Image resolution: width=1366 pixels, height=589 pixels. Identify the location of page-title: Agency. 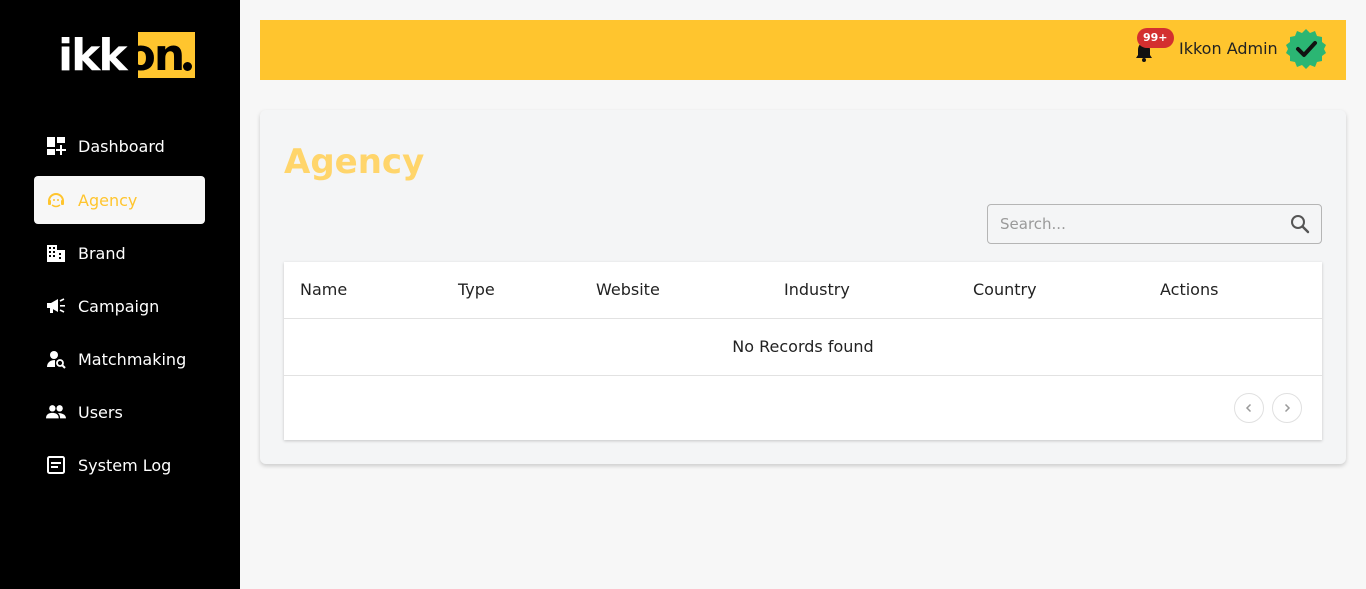
(354, 162).